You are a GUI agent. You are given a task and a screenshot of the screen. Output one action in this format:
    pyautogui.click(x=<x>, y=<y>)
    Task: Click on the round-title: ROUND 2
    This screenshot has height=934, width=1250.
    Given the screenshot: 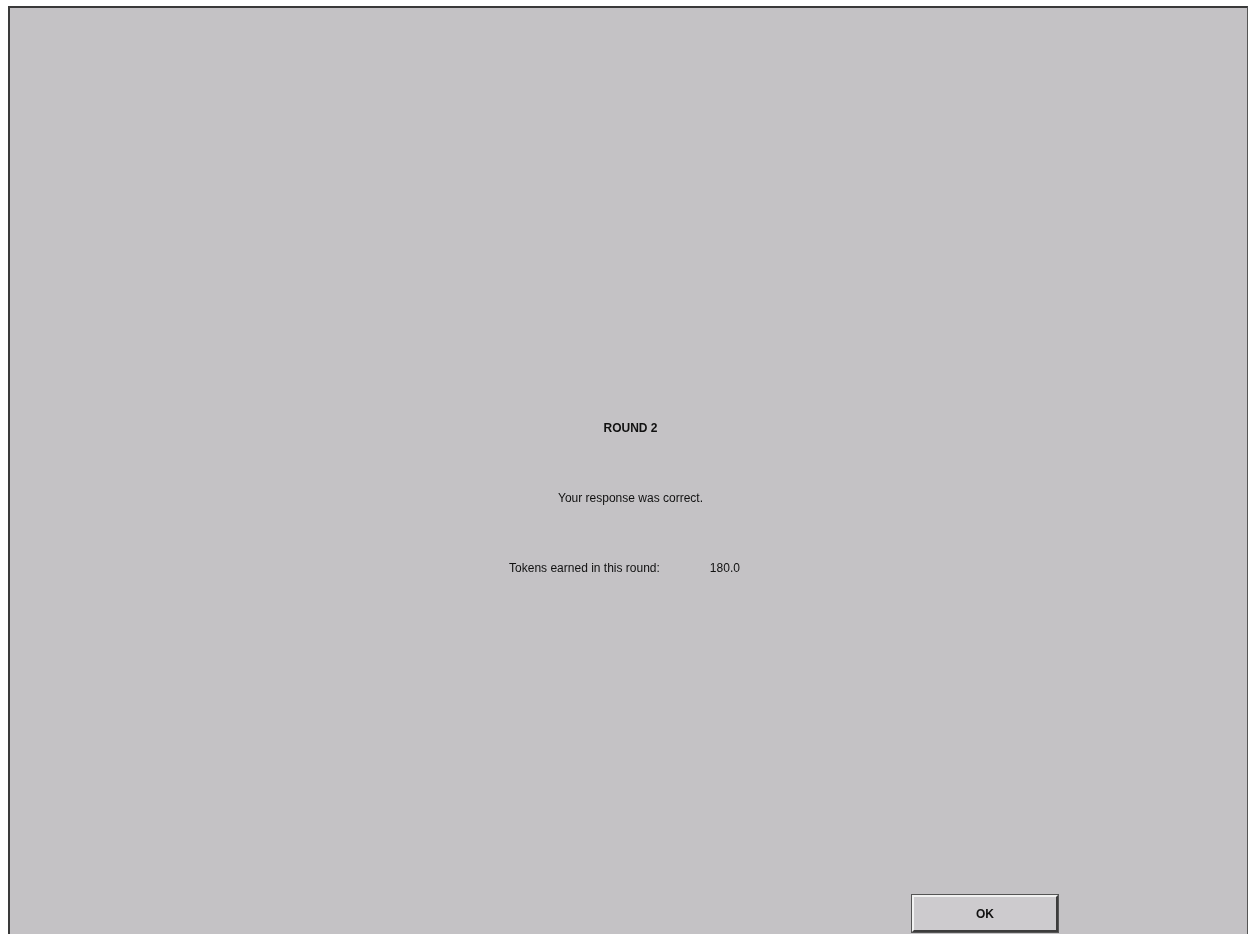 What is the action you would take?
    pyautogui.click(x=630, y=428)
    